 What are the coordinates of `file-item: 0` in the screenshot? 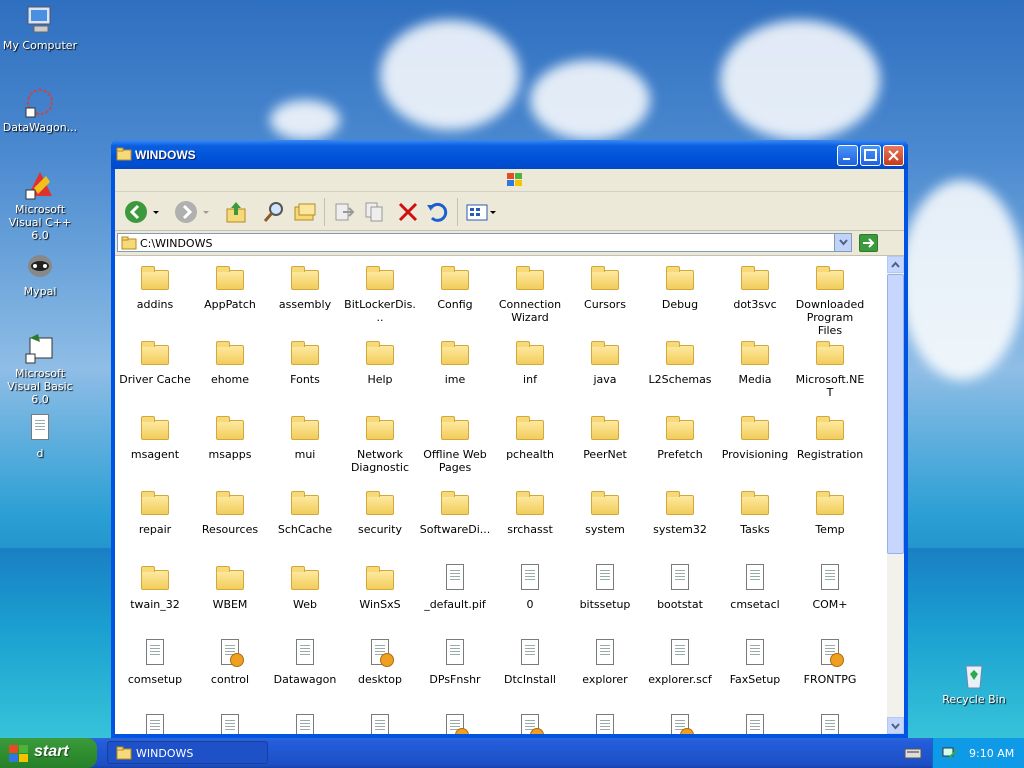 It's located at (530, 586).